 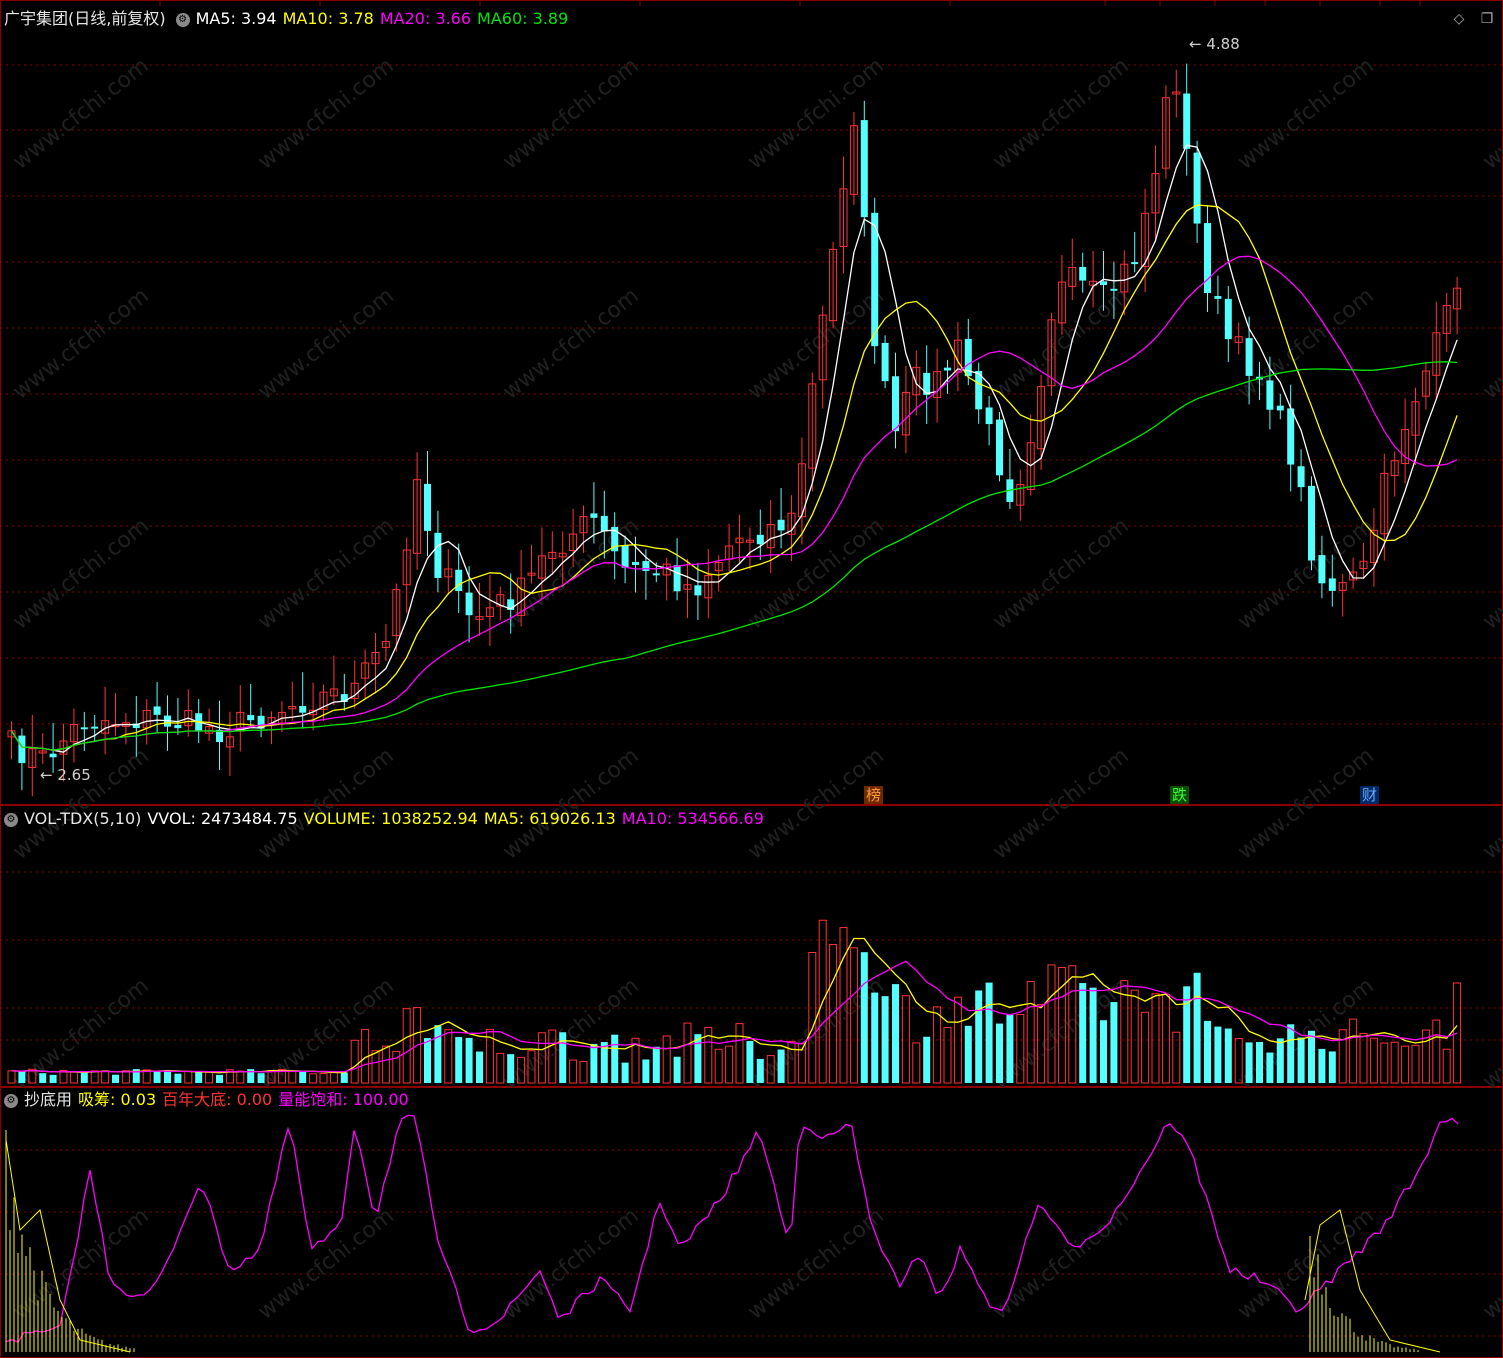 What do you see at coordinates (1180, 795) in the screenshot?
I see `event-tag-die: 跌` at bounding box center [1180, 795].